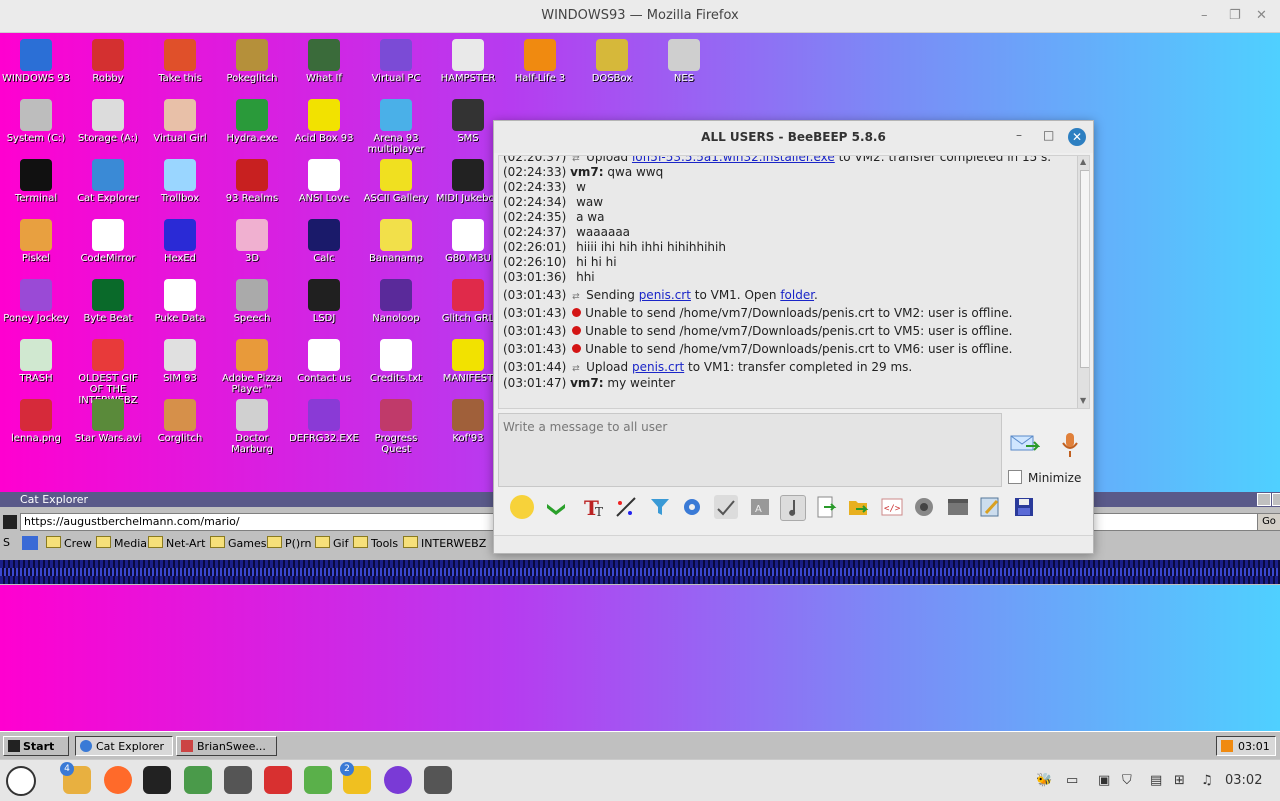  What do you see at coordinates (660, 507) in the screenshot?
I see `filter-icon` at bounding box center [660, 507].